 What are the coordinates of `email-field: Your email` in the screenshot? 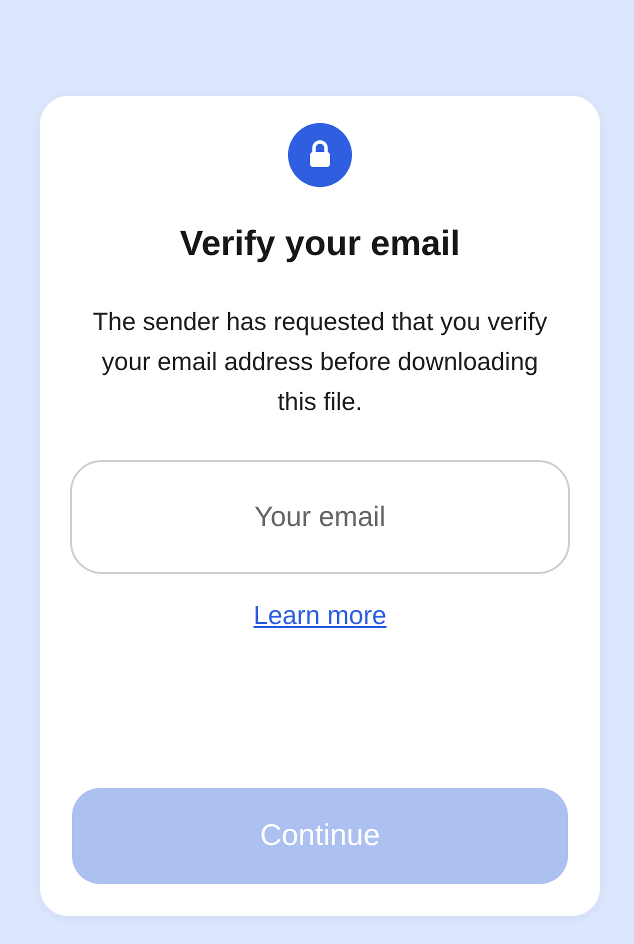 It's located at (320, 517).